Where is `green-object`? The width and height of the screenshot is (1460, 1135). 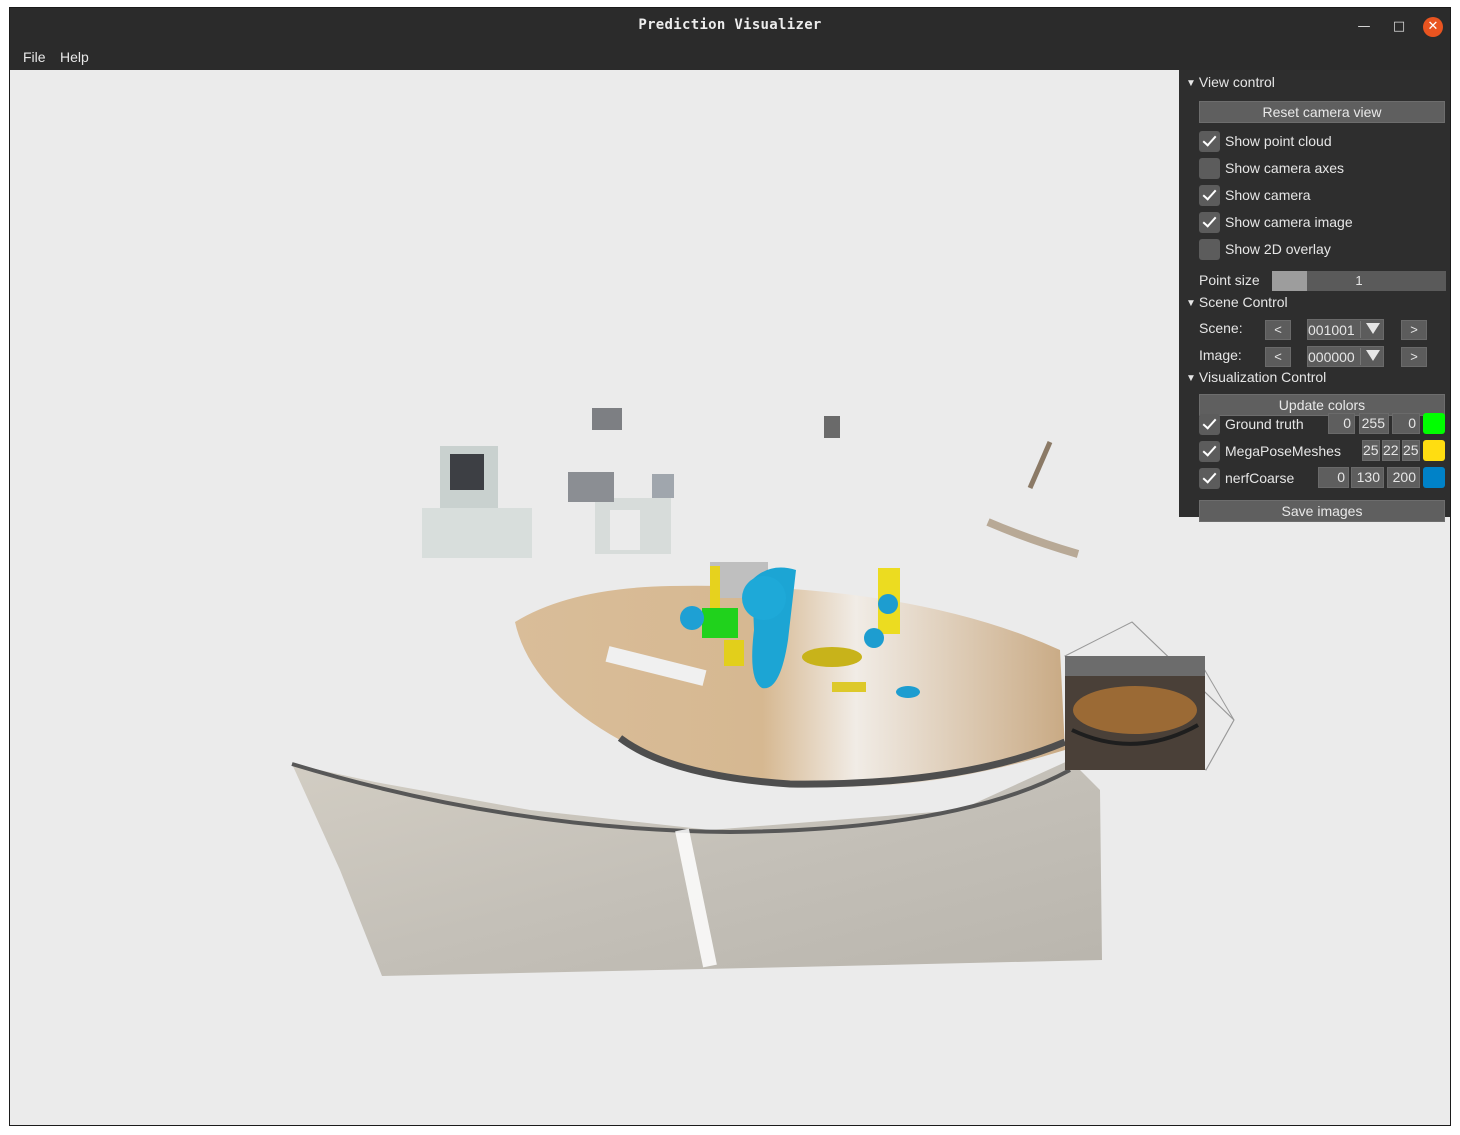 green-object is located at coordinates (720, 623).